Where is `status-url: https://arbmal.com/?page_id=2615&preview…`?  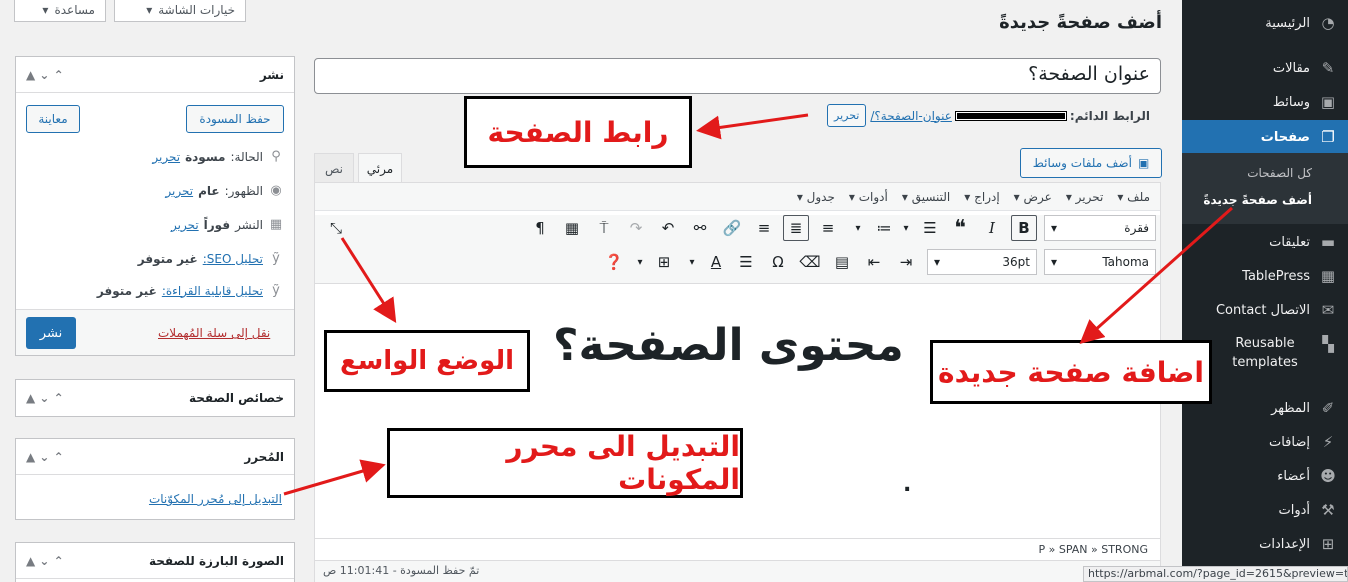
status-url: https://arbmal.com/?page_id=2615&preview… is located at coordinates (1215, 574).